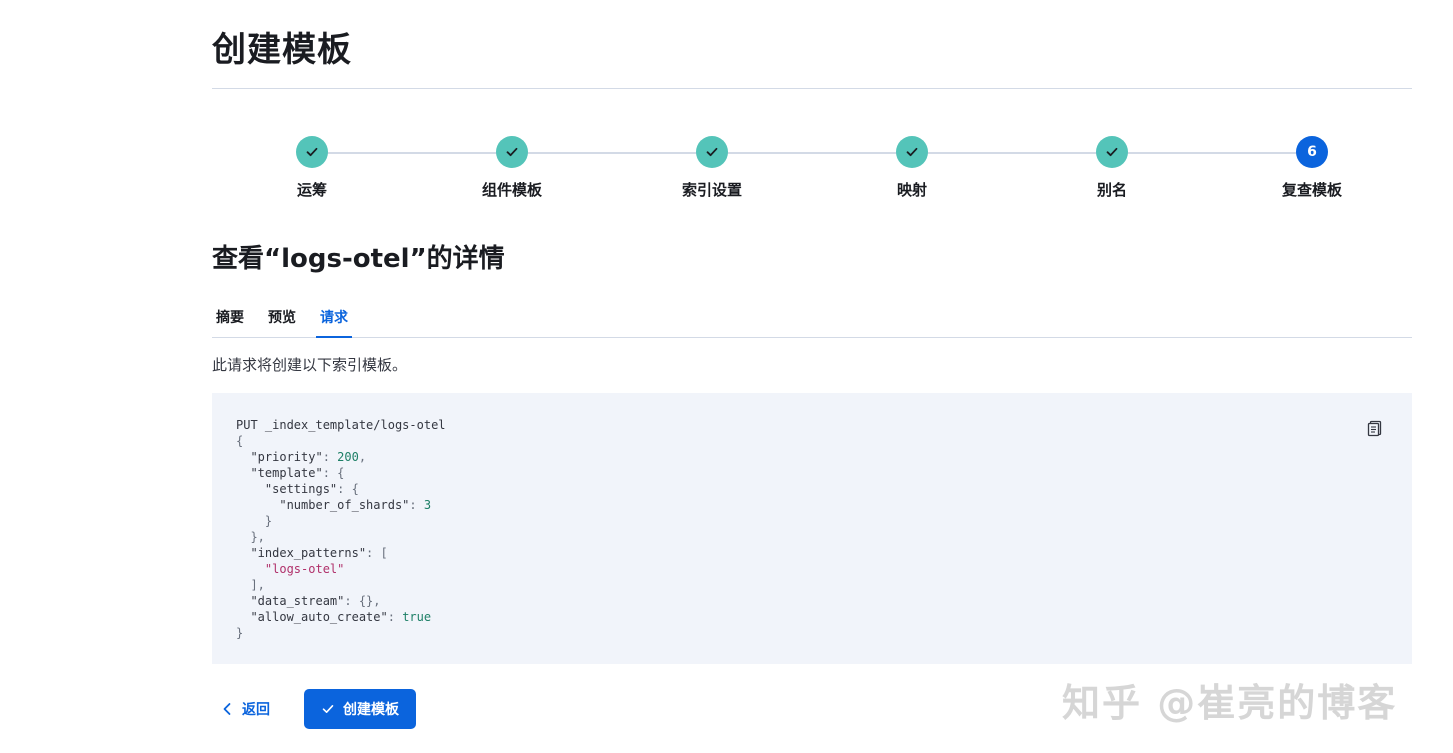  I want to click on step-label: 索引设置, so click(711, 190).